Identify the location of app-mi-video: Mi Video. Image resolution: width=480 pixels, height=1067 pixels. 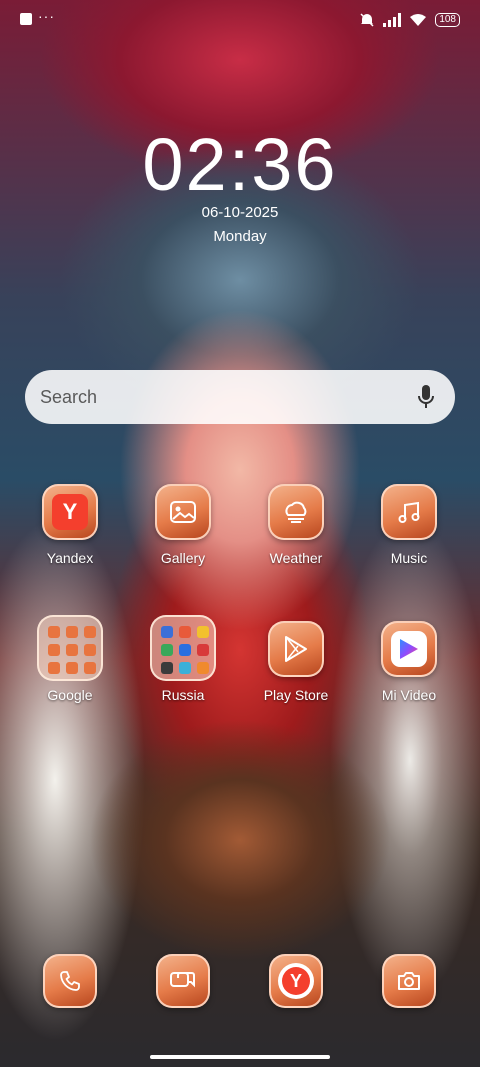
(409, 662).